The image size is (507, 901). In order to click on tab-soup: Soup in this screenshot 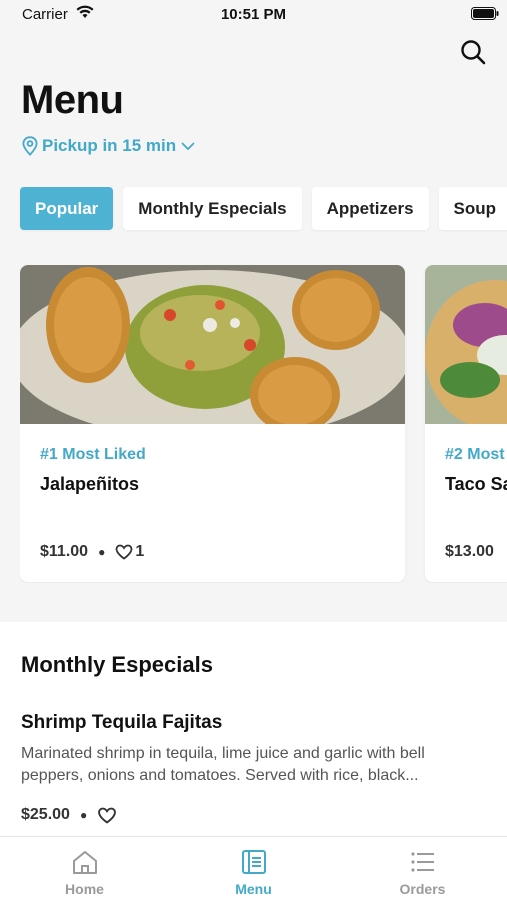, I will do `click(472, 208)`.